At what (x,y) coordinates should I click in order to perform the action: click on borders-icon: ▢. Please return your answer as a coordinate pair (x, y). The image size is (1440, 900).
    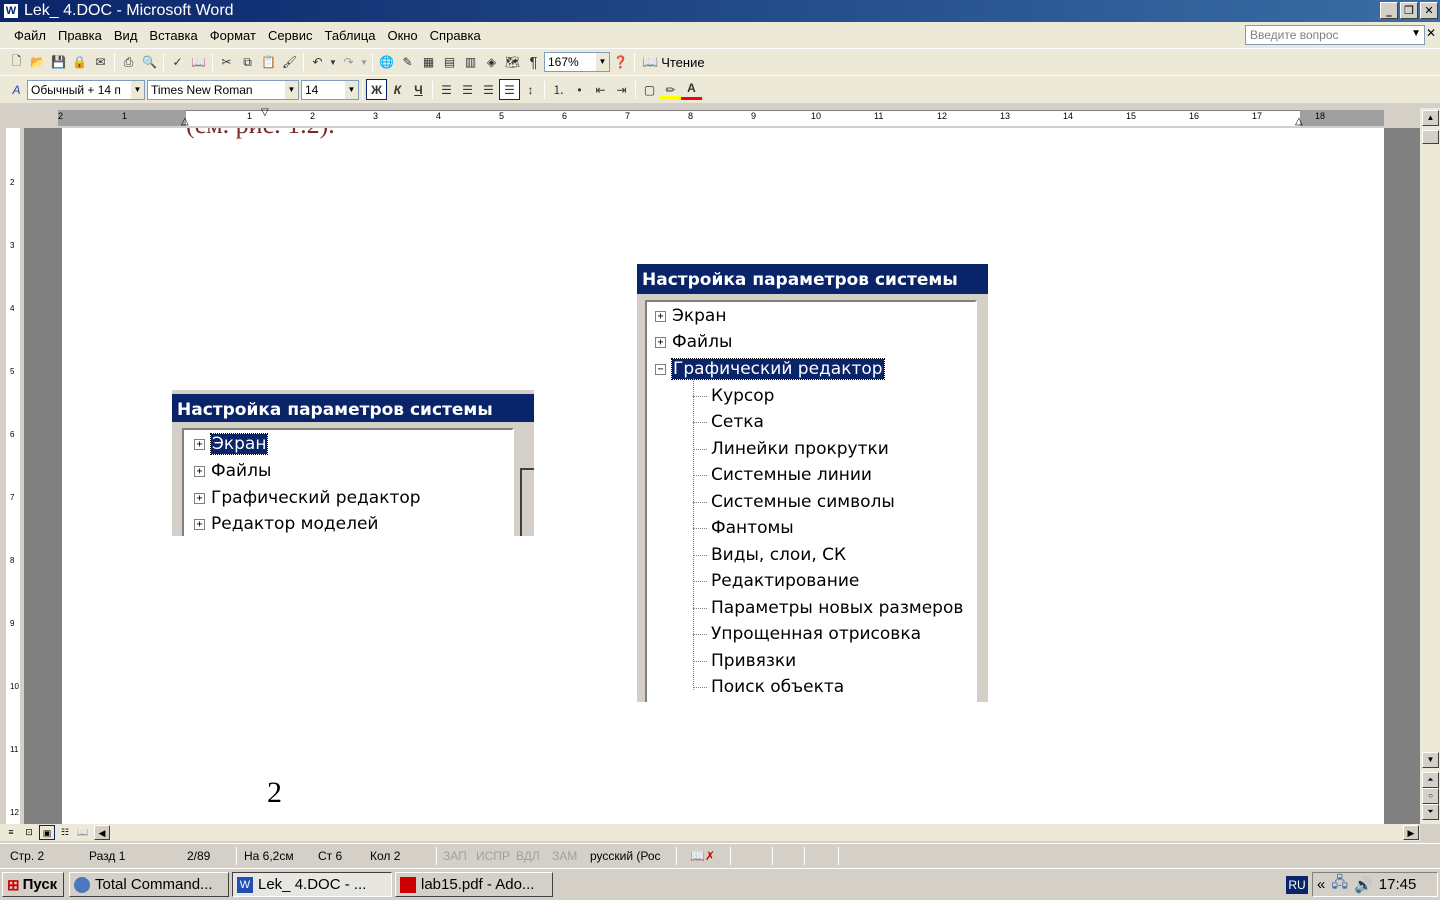
    Looking at the image, I should click on (649, 89).